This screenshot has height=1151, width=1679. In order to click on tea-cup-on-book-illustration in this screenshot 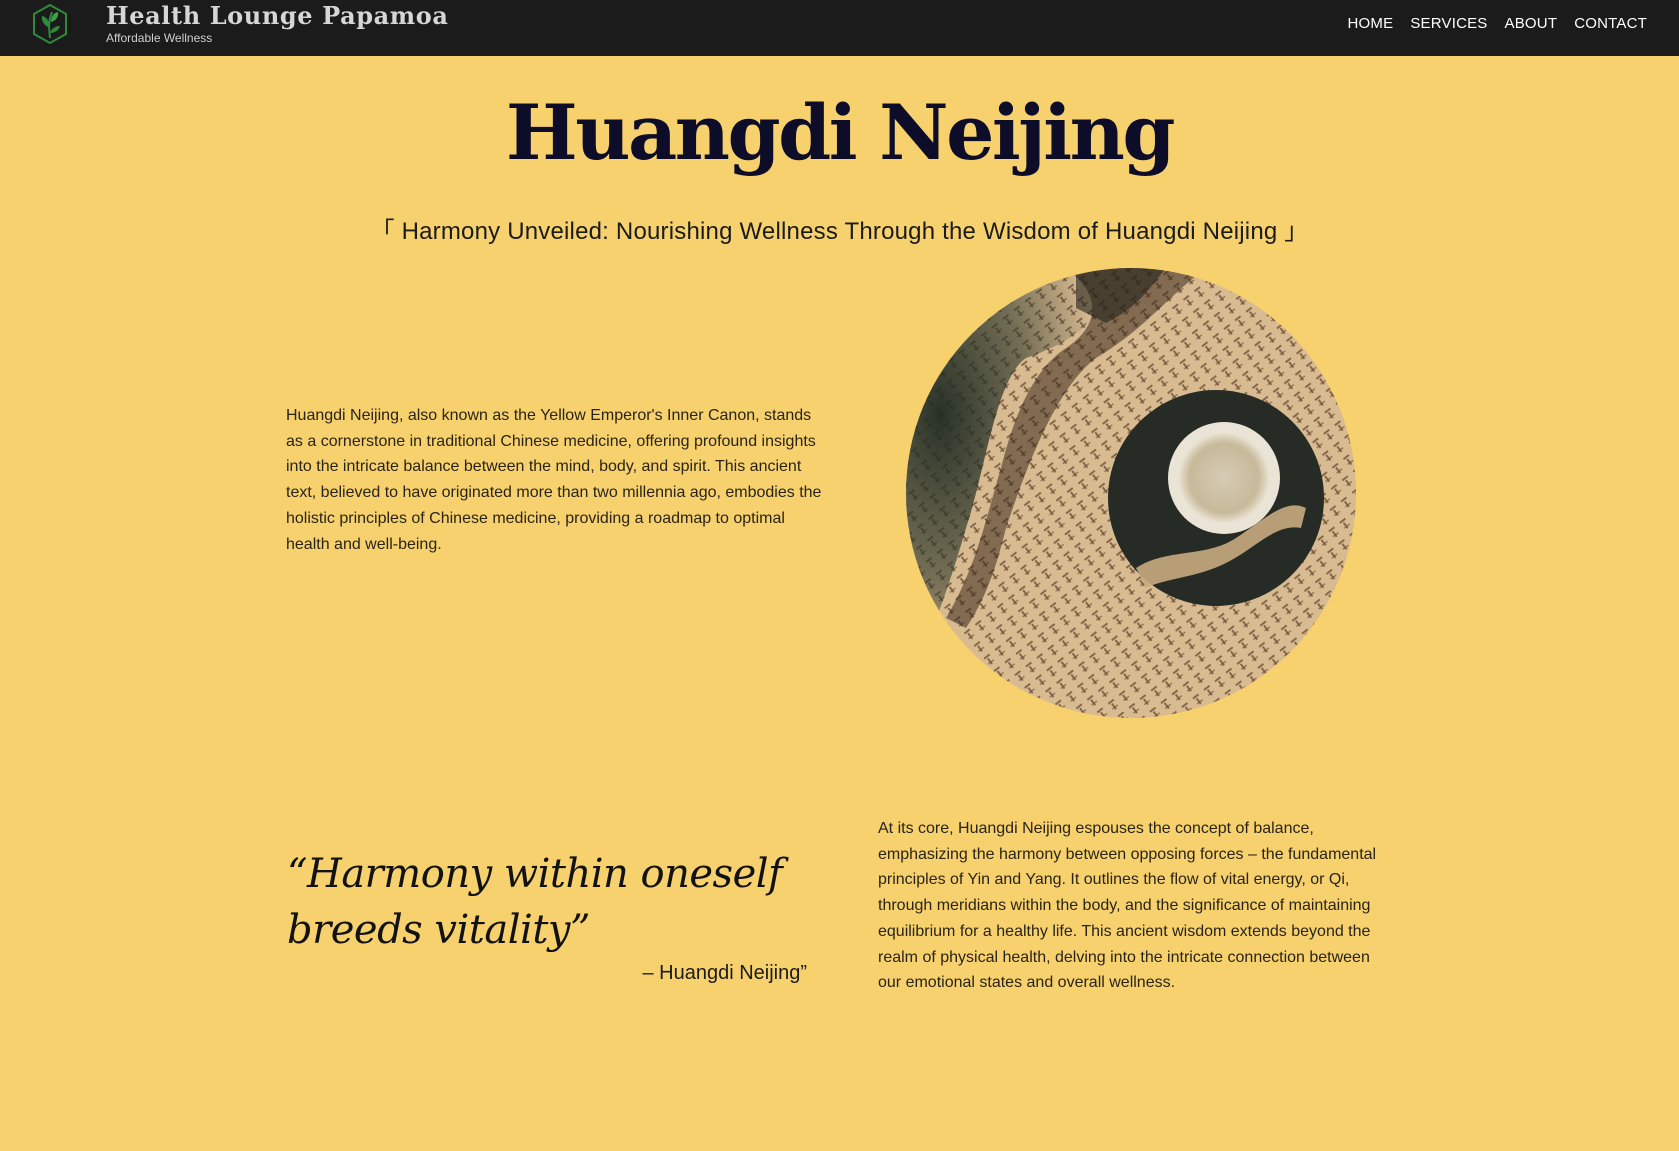, I will do `click(1131, 493)`.